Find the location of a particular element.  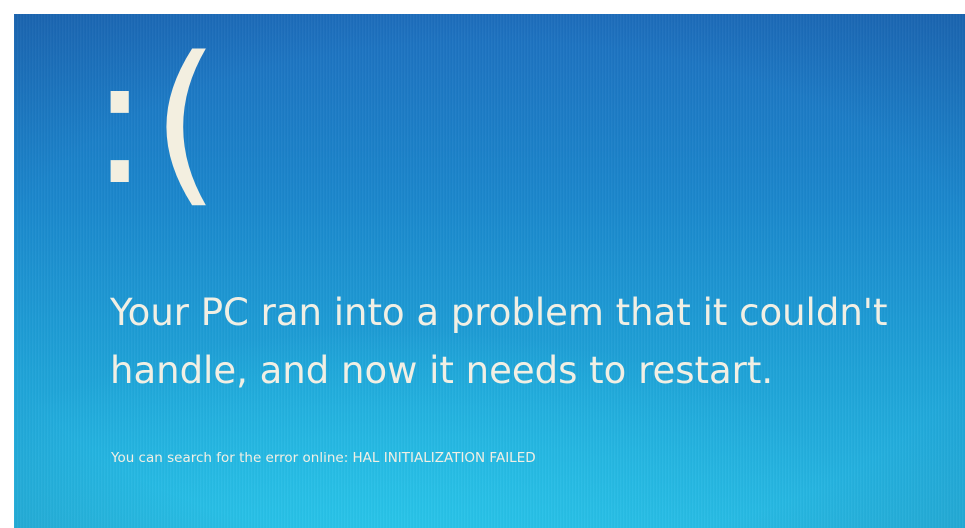

error-search-prefix: You can search for the error online: is located at coordinates (232, 458).